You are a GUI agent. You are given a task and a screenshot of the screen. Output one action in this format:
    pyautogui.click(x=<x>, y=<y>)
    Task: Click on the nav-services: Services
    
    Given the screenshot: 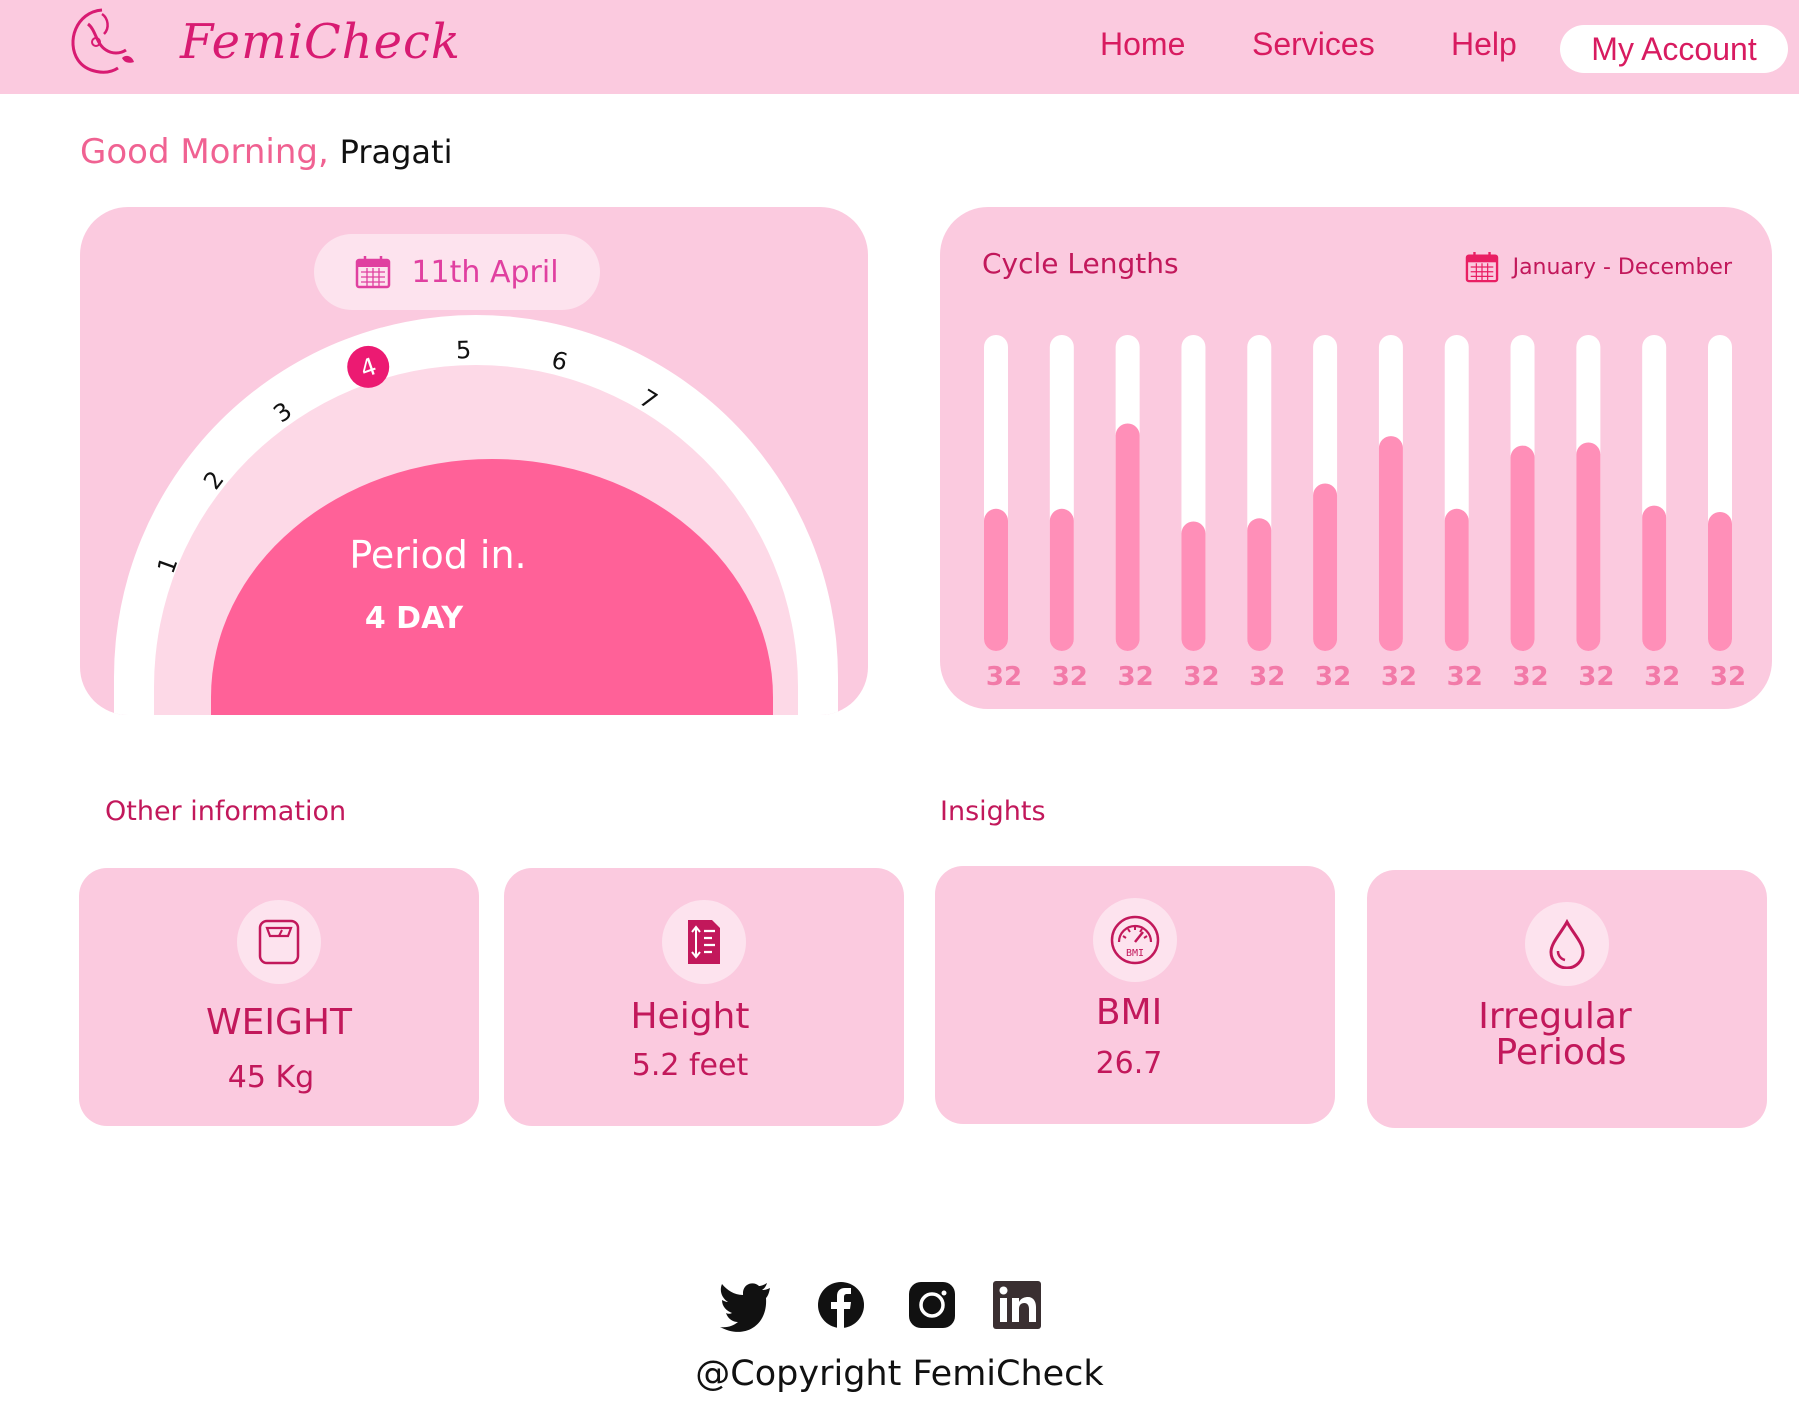 What is the action you would take?
    pyautogui.click(x=1313, y=44)
    